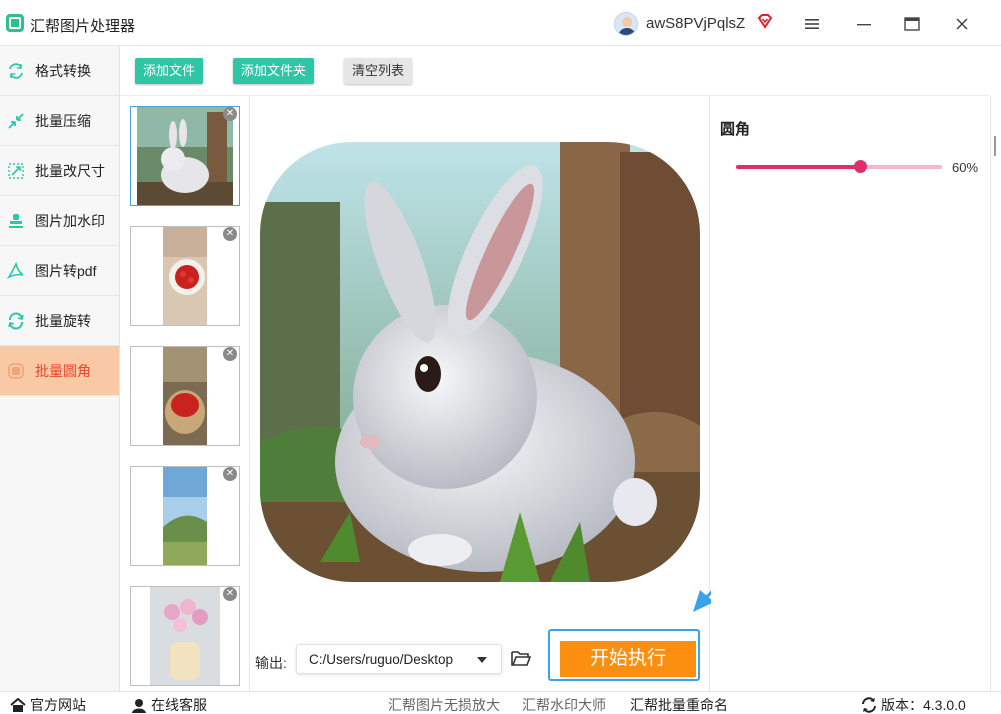 This screenshot has height=714, width=1001. What do you see at coordinates (83, 26) in the screenshot?
I see `app-title: 汇帮图片处理器` at bounding box center [83, 26].